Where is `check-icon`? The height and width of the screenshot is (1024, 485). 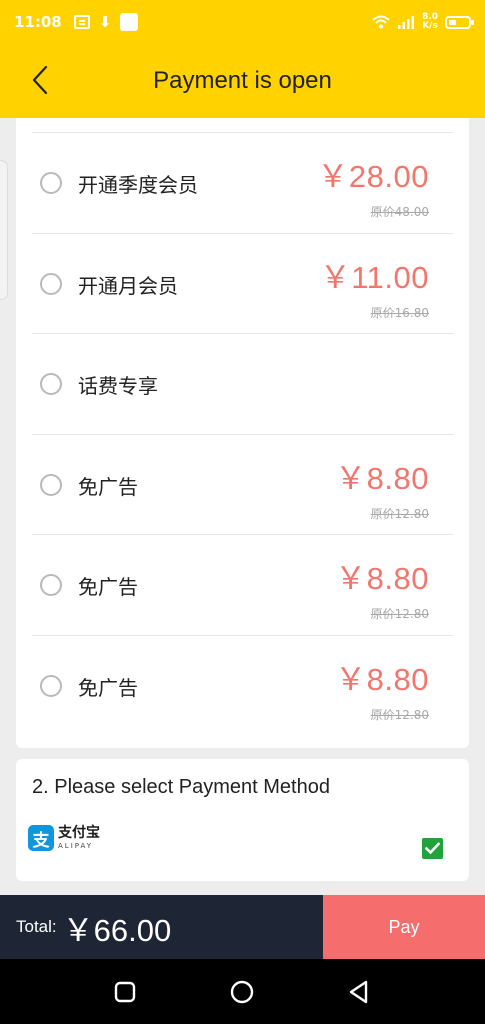 check-icon is located at coordinates (432, 848).